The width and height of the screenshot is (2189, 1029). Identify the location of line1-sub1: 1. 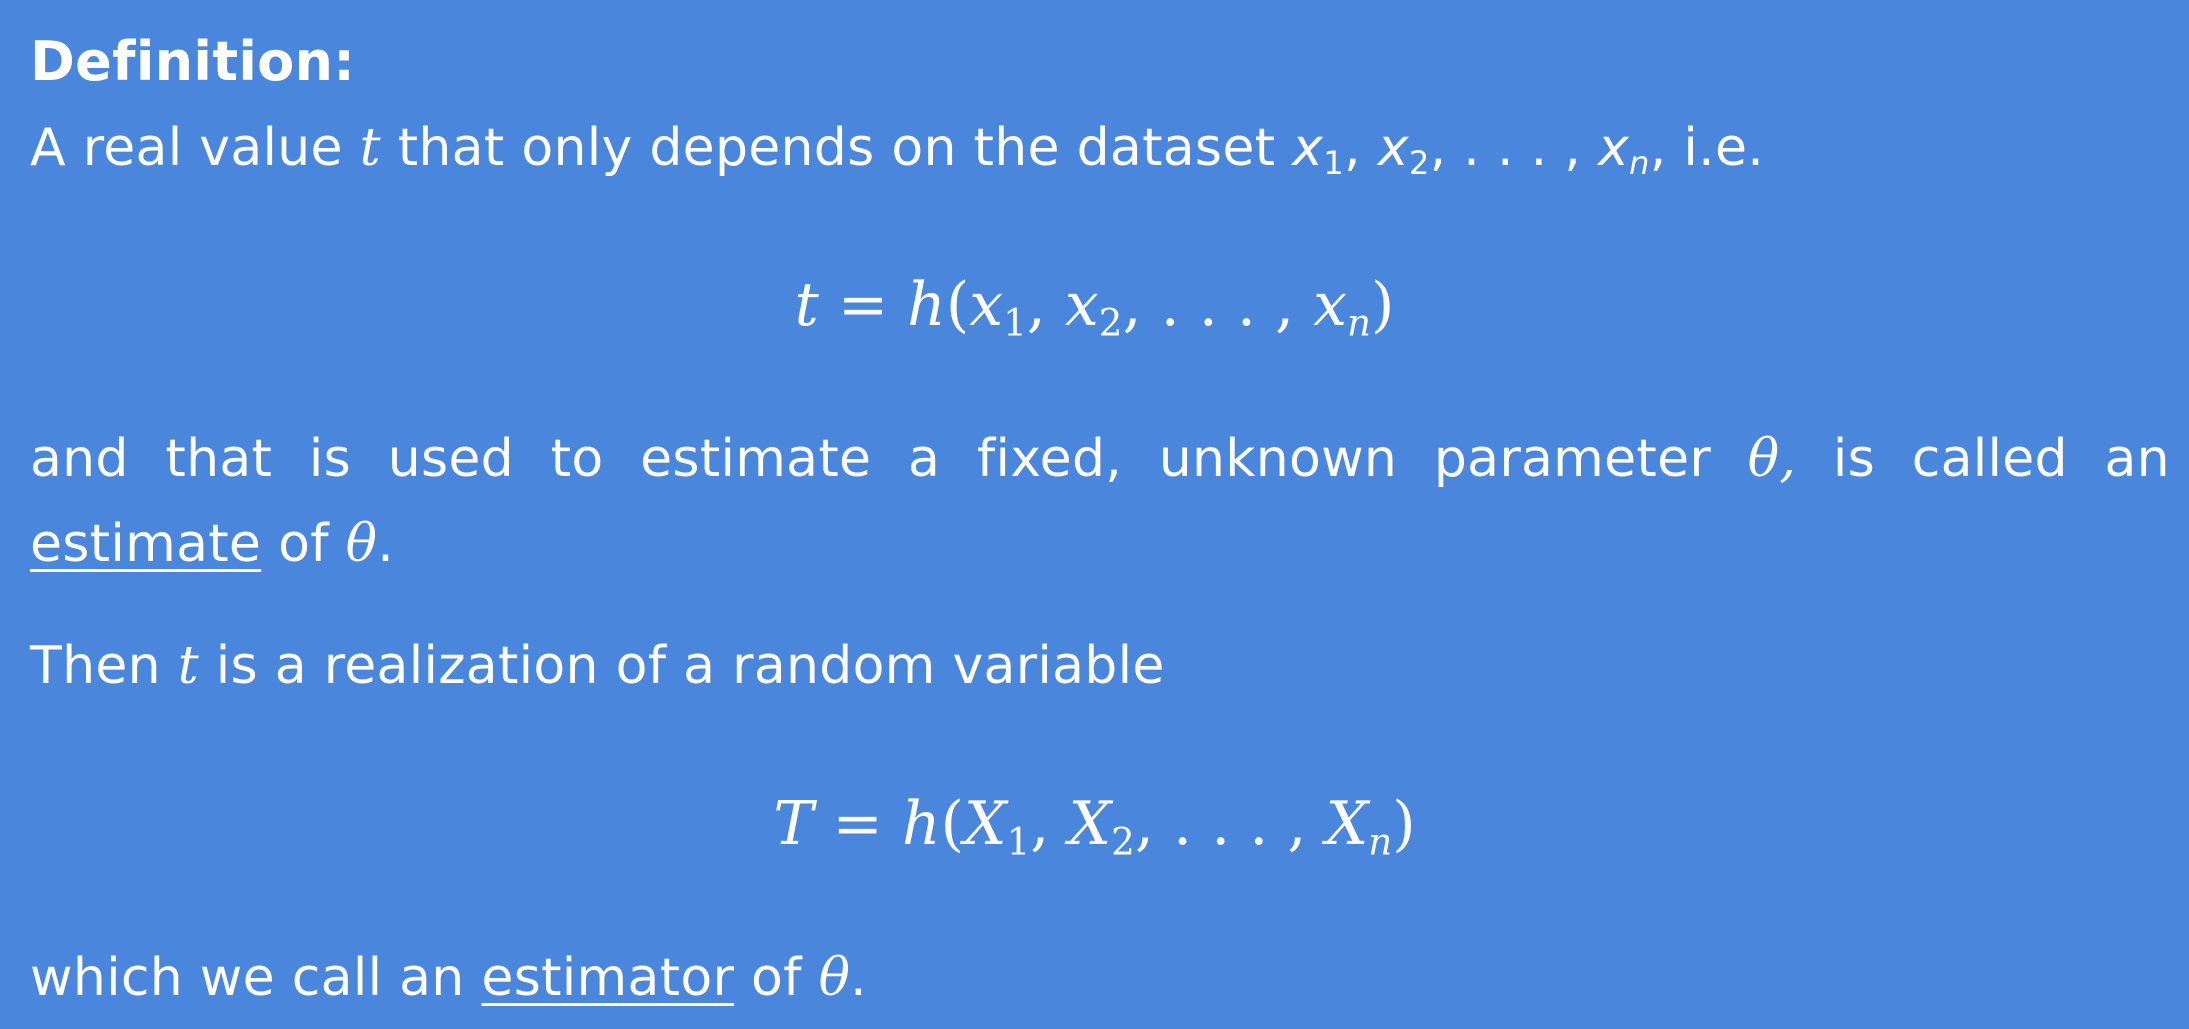
(1334, 163).